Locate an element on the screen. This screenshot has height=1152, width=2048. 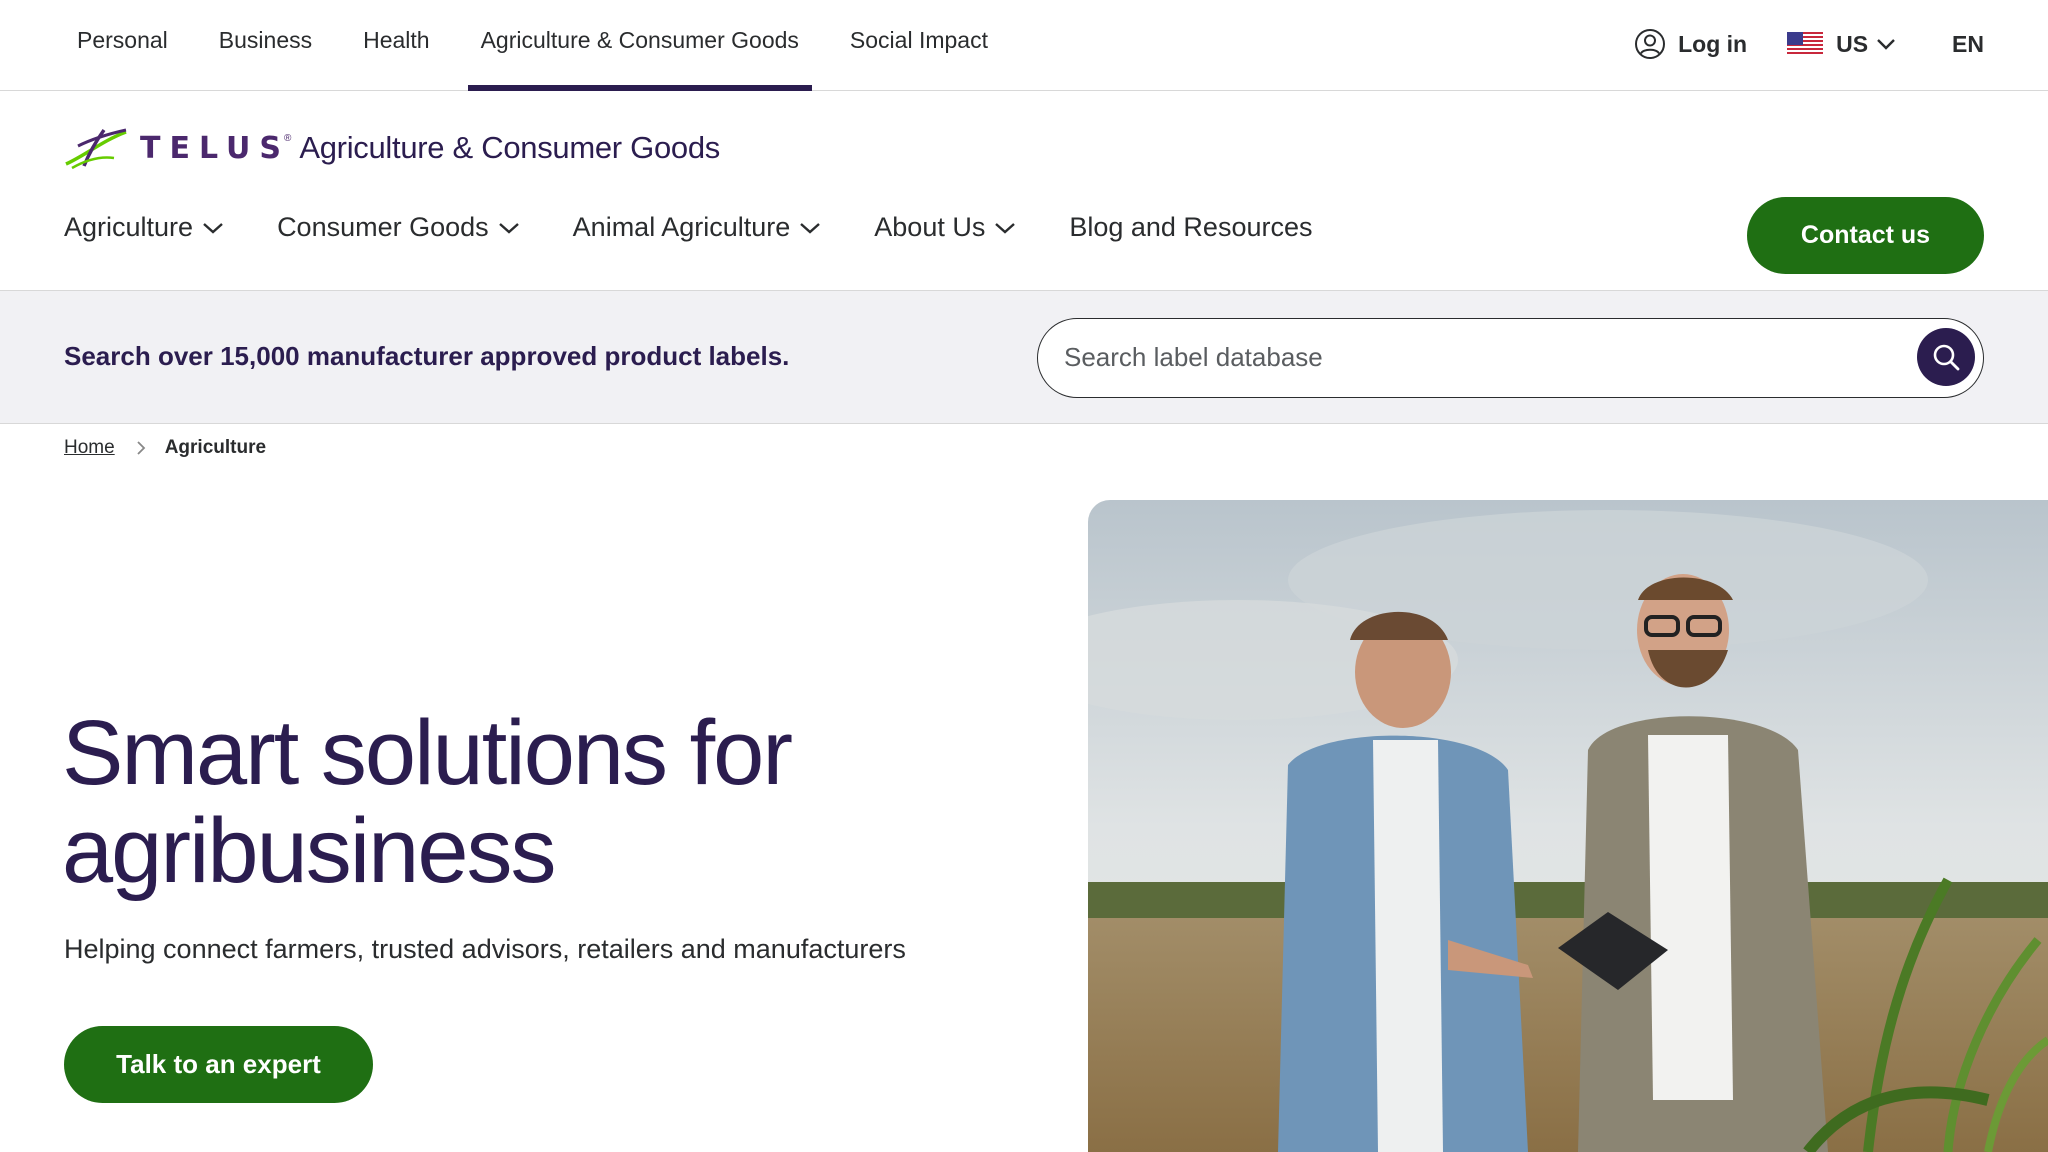
telus-logo-icon is located at coordinates (96, 149).